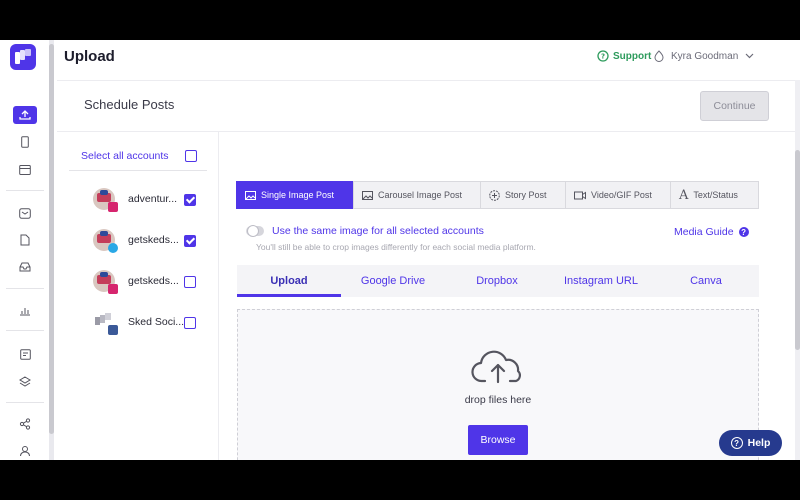  What do you see at coordinates (659, 56) in the screenshot?
I see `flame-icon` at bounding box center [659, 56].